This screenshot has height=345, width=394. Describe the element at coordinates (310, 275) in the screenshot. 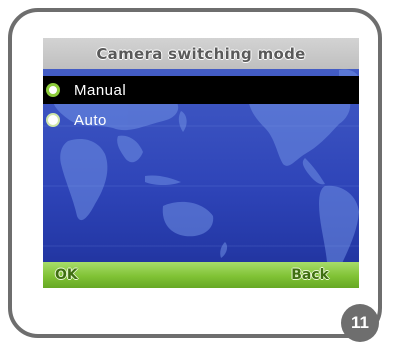

I see `back-softkey: Back` at that location.